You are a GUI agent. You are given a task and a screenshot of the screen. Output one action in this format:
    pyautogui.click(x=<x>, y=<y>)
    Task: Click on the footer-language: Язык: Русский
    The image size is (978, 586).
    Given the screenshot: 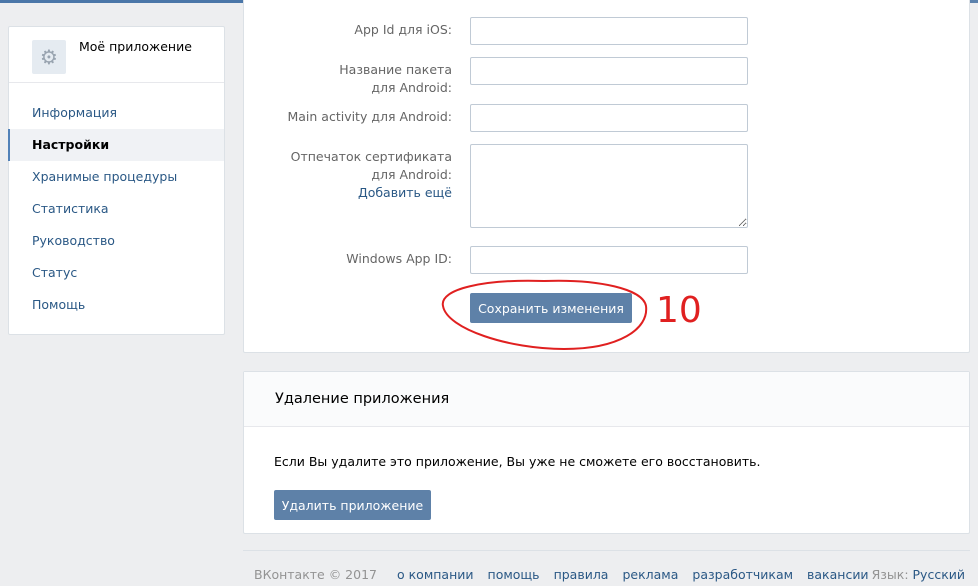 What is the action you would take?
    pyautogui.click(x=918, y=574)
    